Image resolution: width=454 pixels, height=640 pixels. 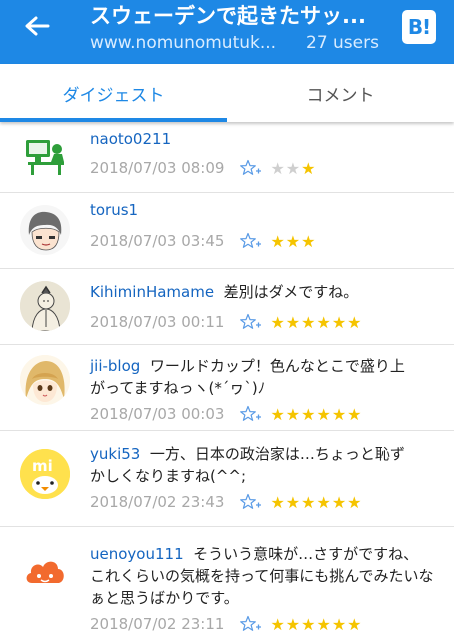 I want to click on comment-text: そういう意味が…さすがですね、, so click(x=306, y=554).